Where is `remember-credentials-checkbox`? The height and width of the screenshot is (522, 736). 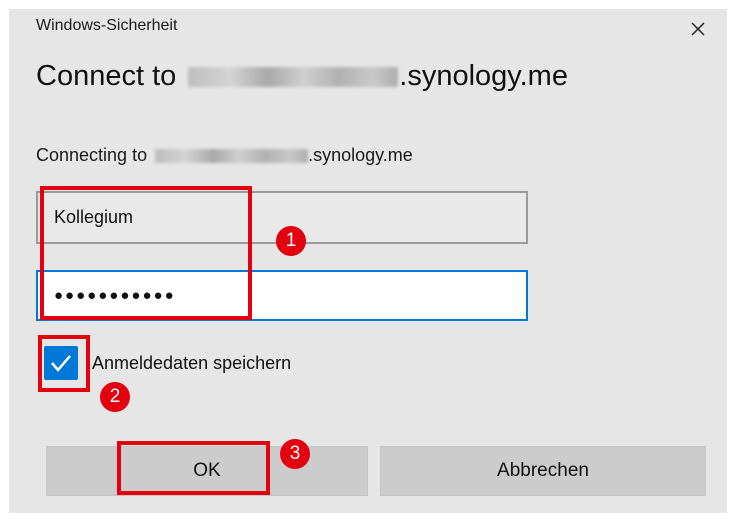
remember-credentials-checkbox is located at coordinates (61, 363).